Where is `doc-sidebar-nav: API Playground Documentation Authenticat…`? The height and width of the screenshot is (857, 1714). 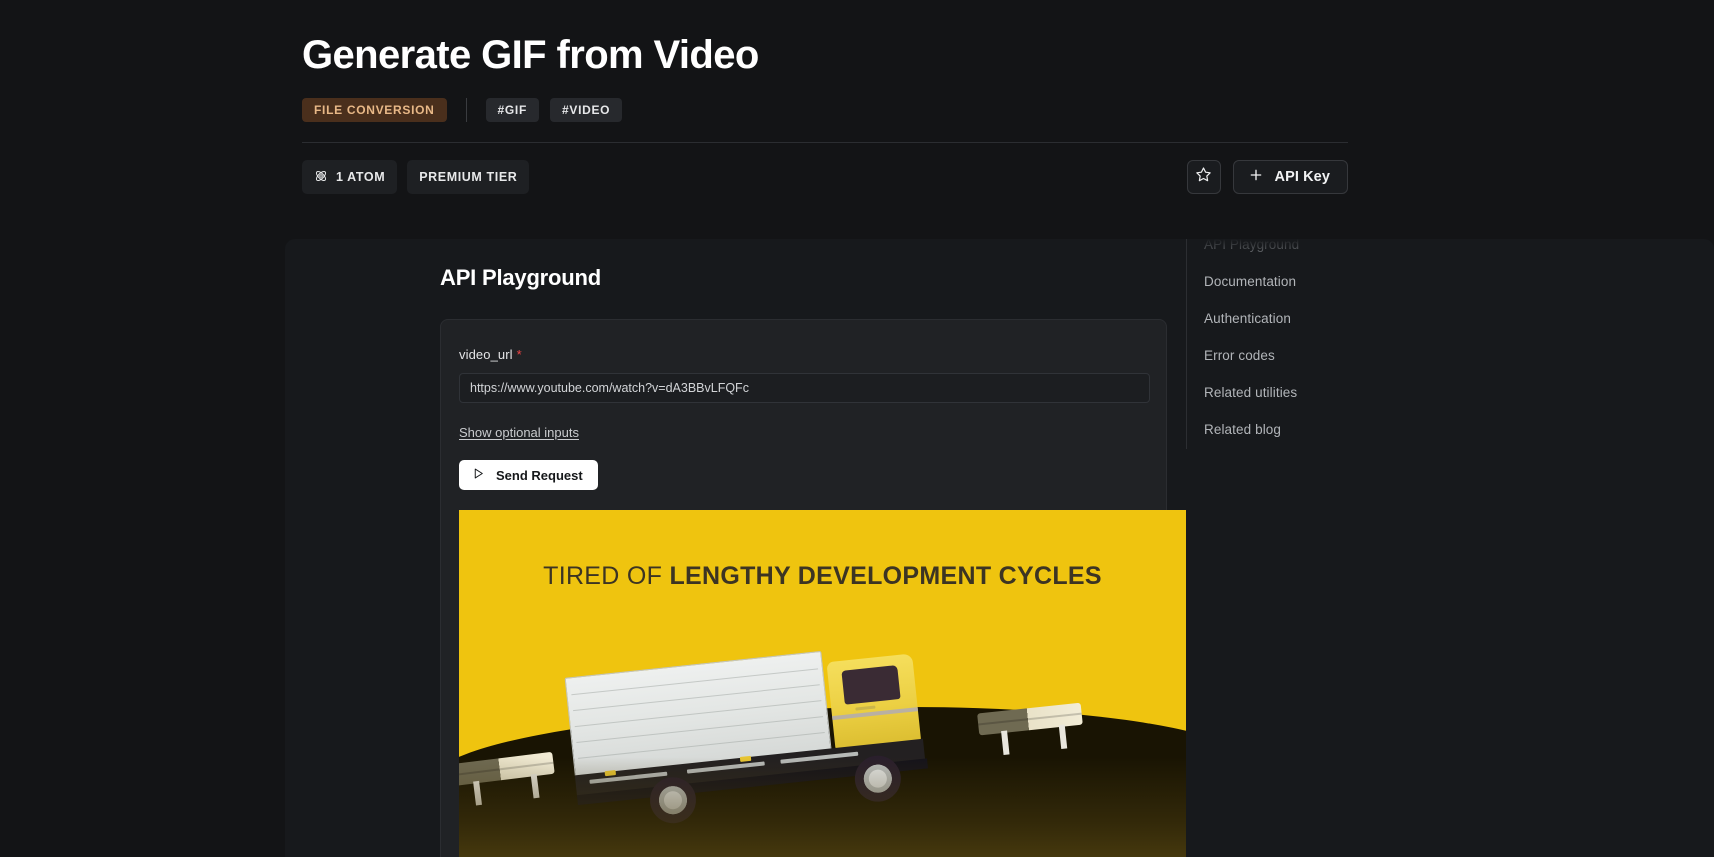
doc-sidebar-nav: API Playground Documentation Authenticat… is located at coordinates (1304, 337).